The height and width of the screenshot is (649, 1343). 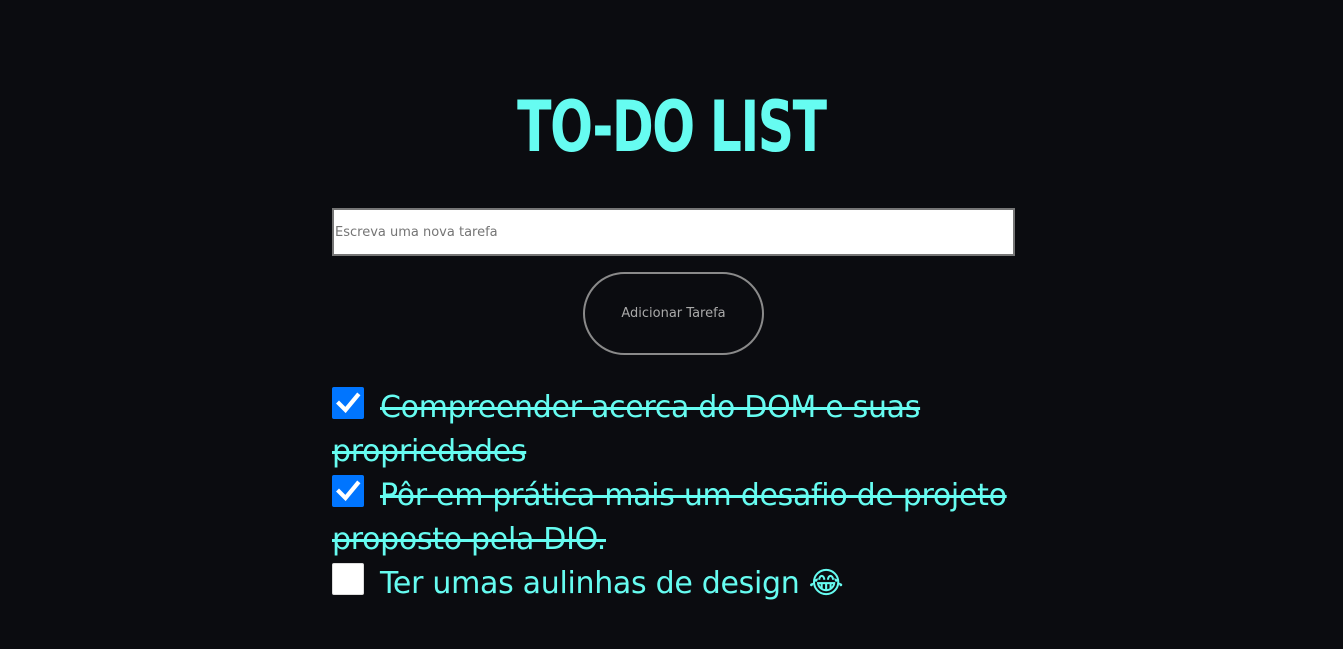 I want to click on task-item: Ter umas aulinhas de design 😂, so click(x=673, y=584).